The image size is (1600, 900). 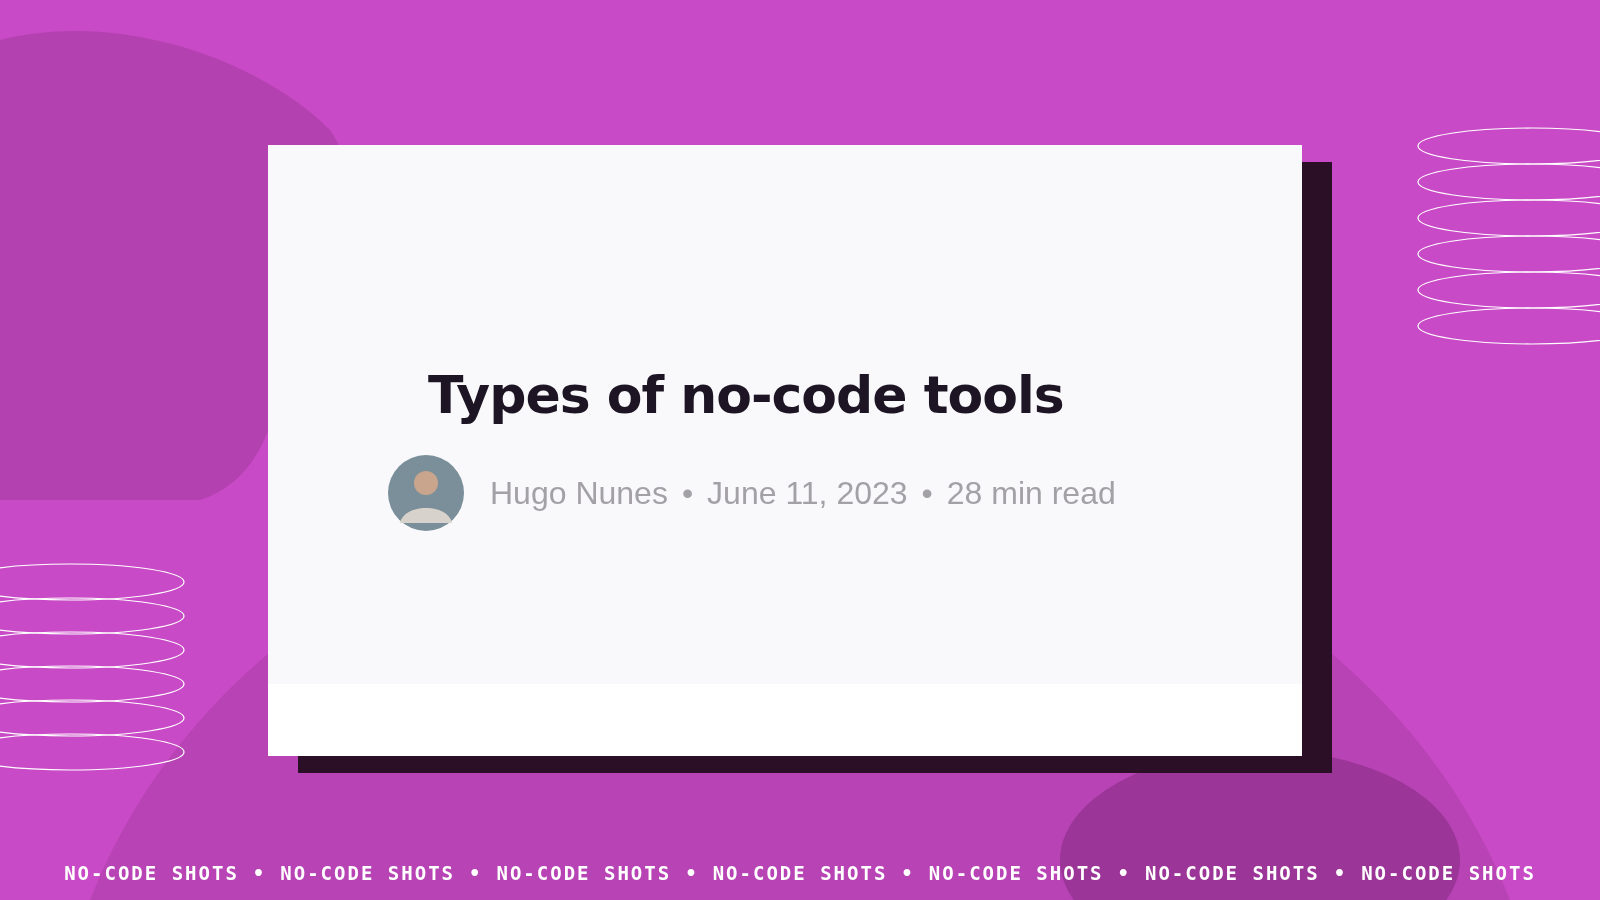 I want to click on publish-date: June 11, 2023, so click(x=807, y=493).